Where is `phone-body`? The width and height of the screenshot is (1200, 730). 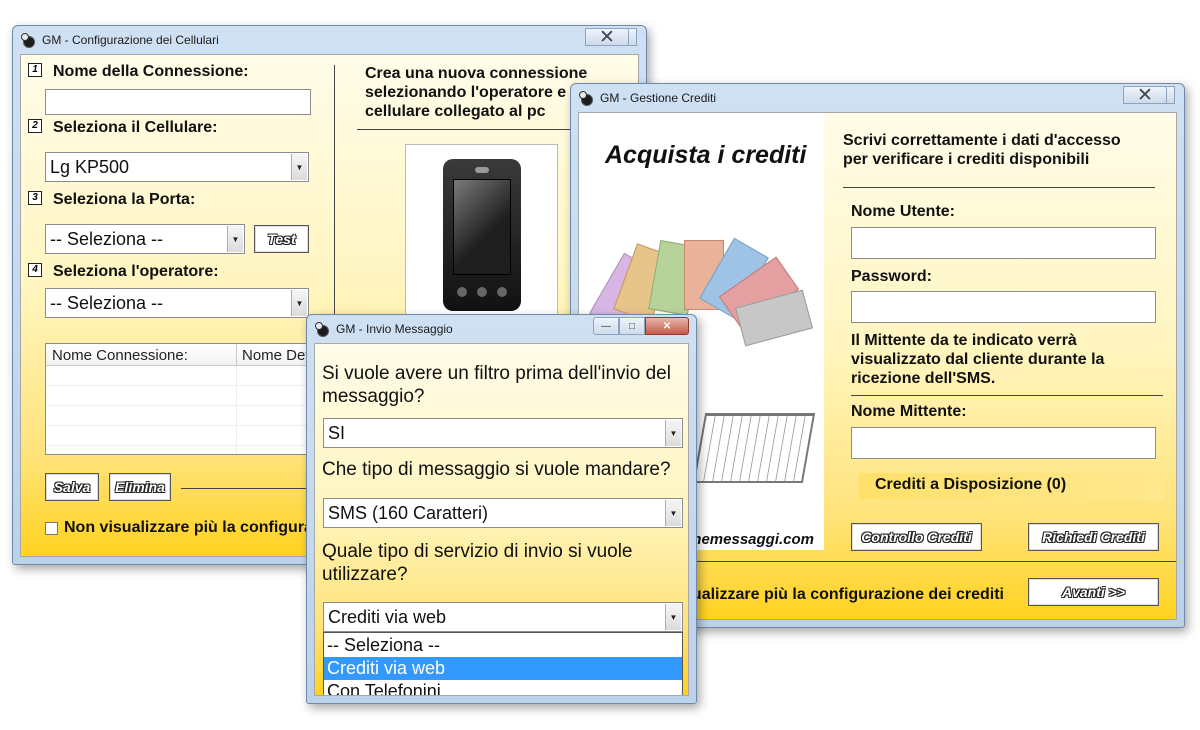 phone-body is located at coordinates (482, 235).